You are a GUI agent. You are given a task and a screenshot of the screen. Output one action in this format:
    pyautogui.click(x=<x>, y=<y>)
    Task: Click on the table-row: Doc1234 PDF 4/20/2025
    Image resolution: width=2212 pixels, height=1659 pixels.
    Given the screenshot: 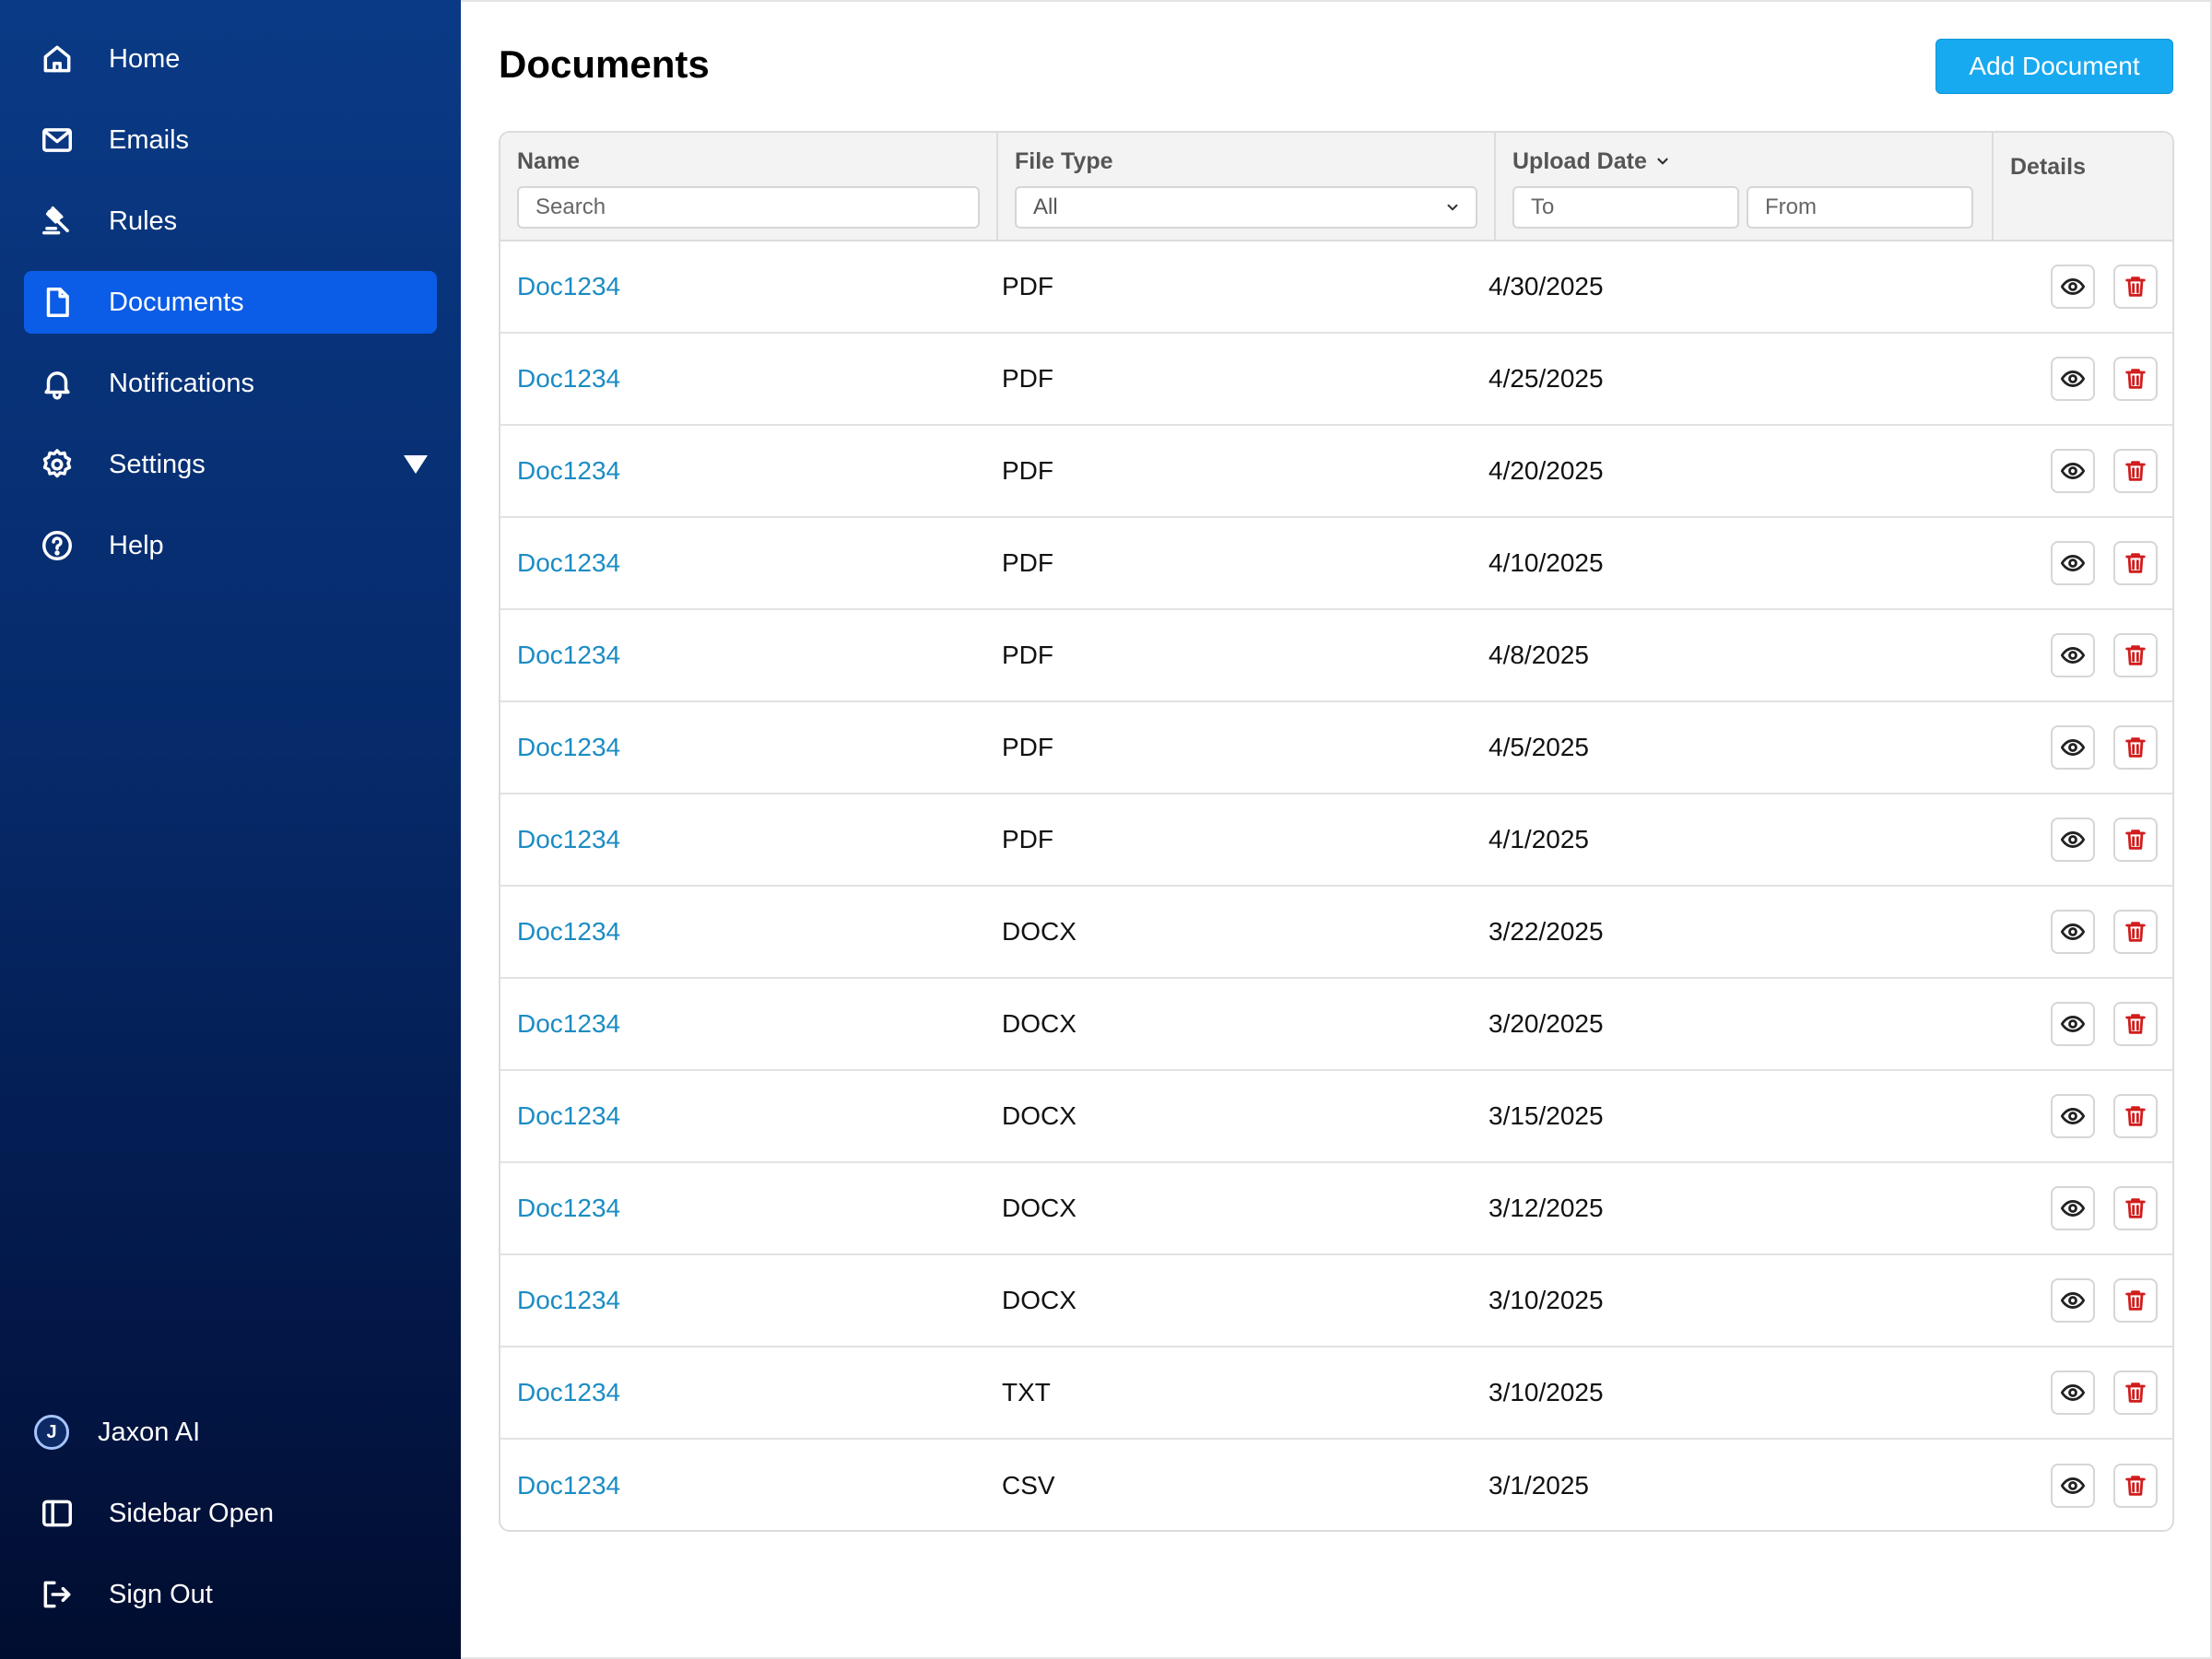 What is the action you would take?
    pyautogui.click(x=1336, y=472)
    